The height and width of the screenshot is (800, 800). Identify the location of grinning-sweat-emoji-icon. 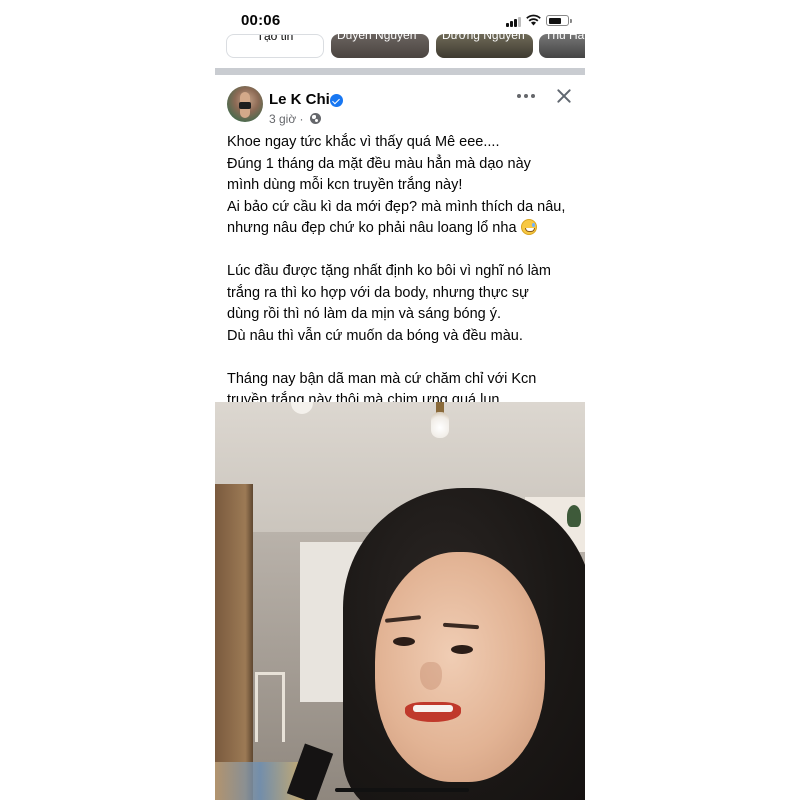
(528, 227).